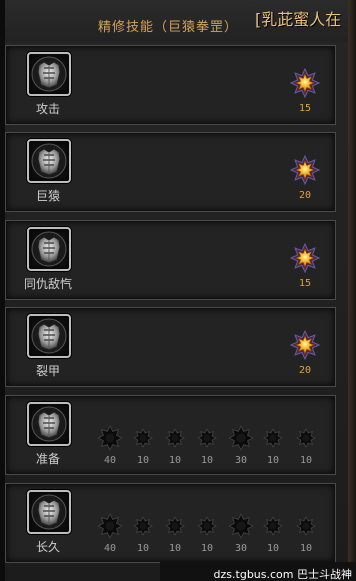 The height and width of the screenshot is (581, 356). I want to click on skill-row: 准备 40 10 10 10 30 10 10, so click(170, 435).